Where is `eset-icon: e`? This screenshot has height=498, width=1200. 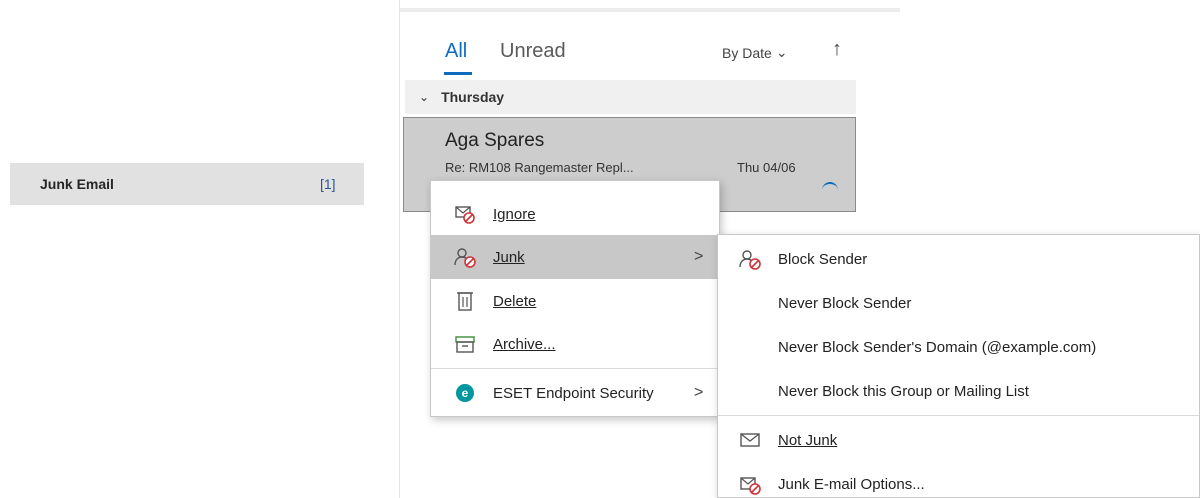 eset-icon: e is located at coordinates (465, 393).